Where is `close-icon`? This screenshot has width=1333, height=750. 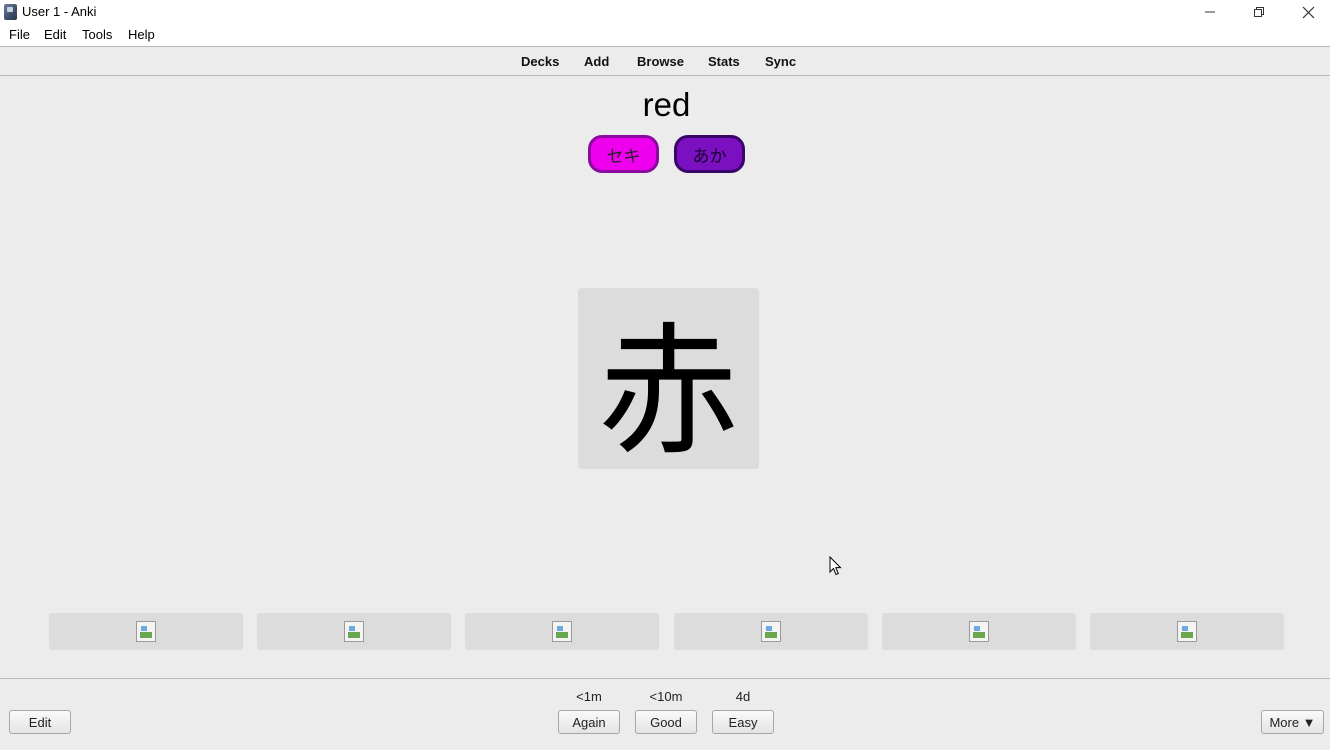
close-icon is located at coordinates (1308, 12).